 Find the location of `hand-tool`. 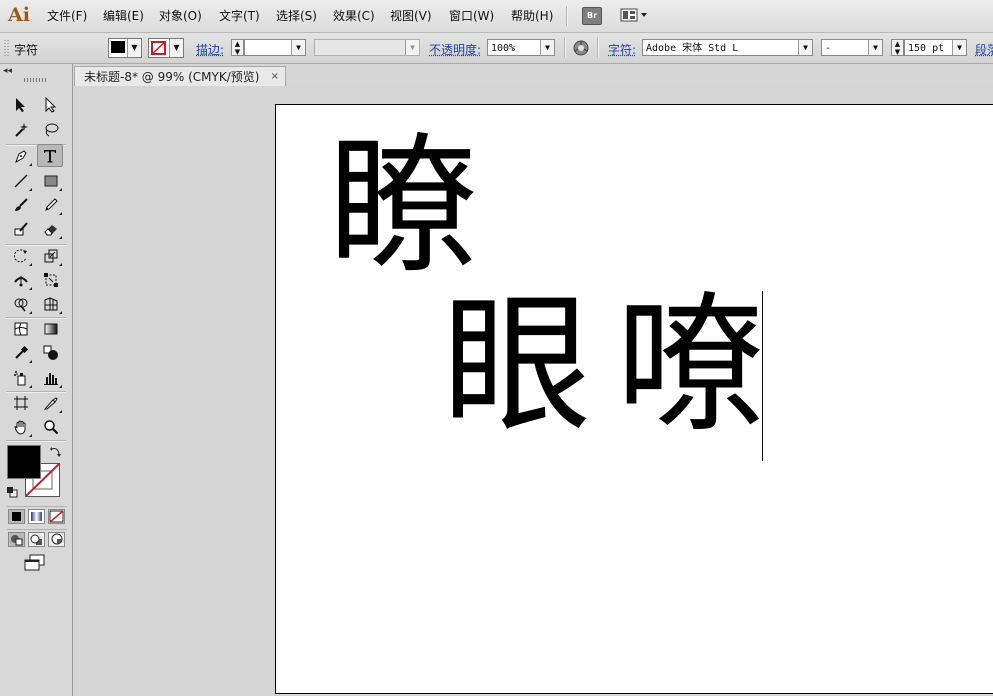

hand-tool is located at coordinates (21, 427).